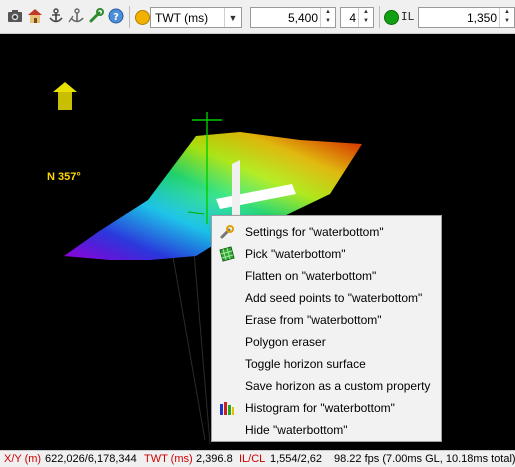 This screenshot has height=467, width=515. What do you see at coordinates (182, 18) in the screenshot?
I see `domain-select-value: TWT (ms)` at bounding box center [182, 18].